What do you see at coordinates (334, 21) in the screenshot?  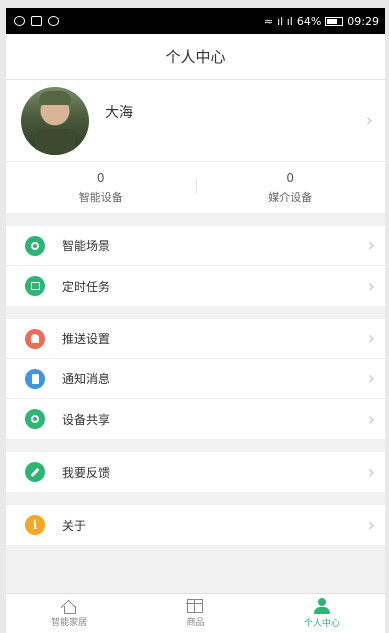 I see `battery-icon` at bounding box center [334, 21].